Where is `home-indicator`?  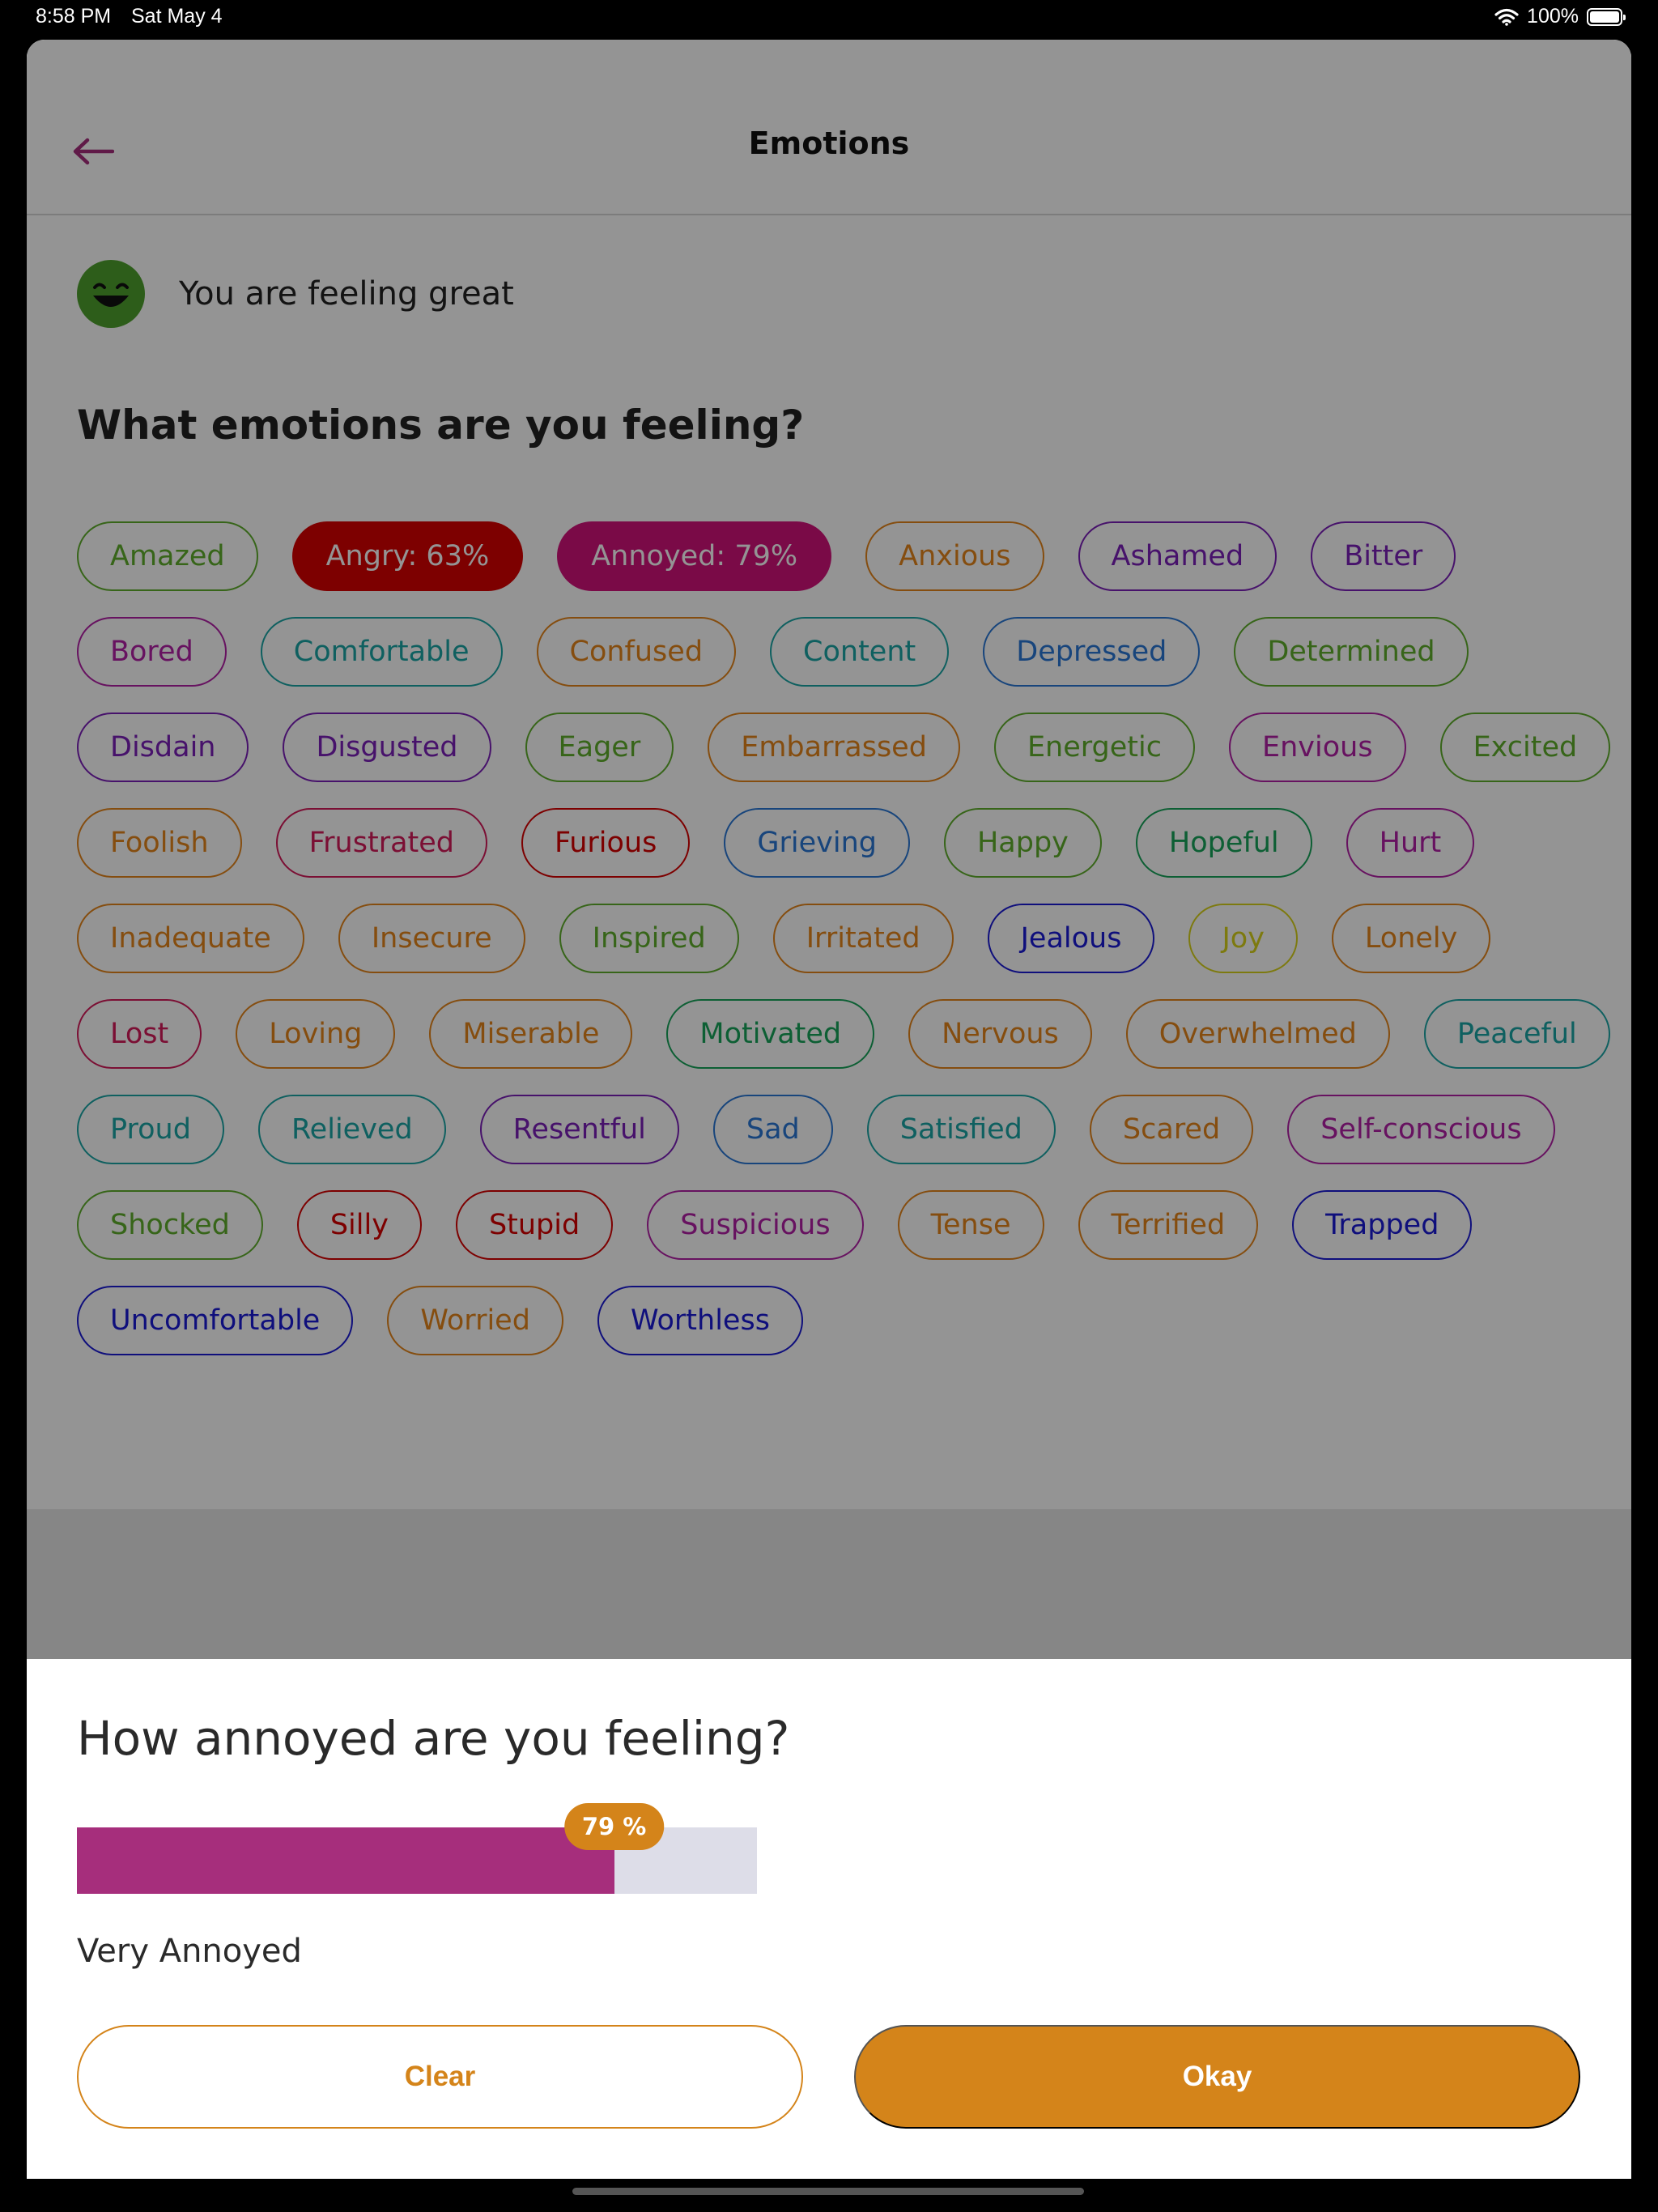 home-indicator is located at coordinates (828, 2192).